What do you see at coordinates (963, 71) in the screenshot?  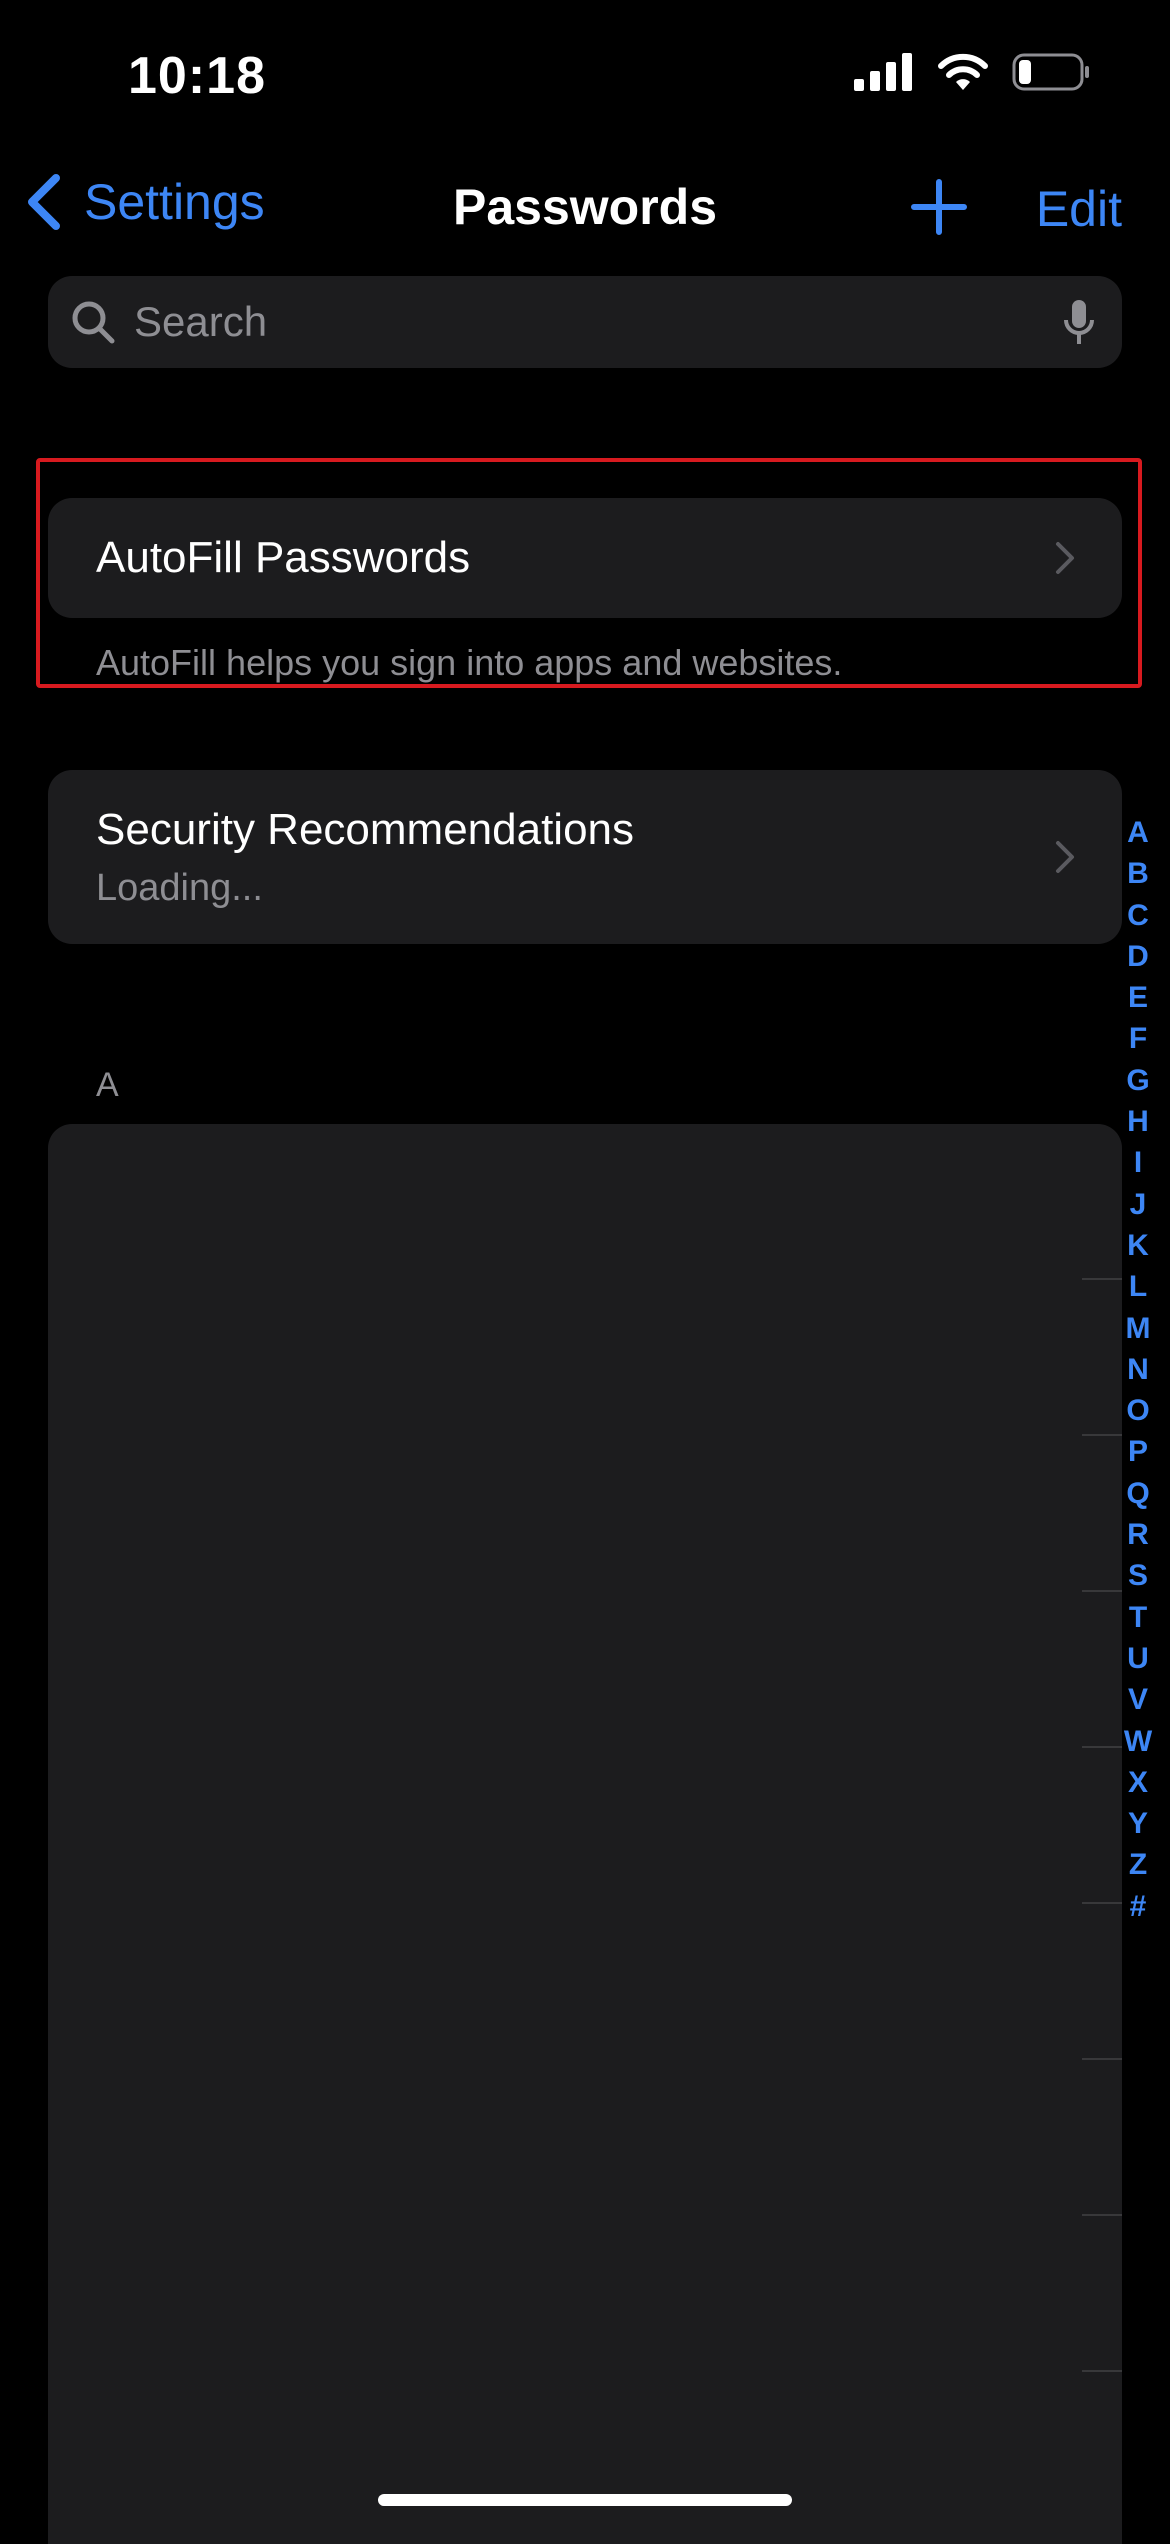 I see `wifi-icon` at bounding box center [963, 71].